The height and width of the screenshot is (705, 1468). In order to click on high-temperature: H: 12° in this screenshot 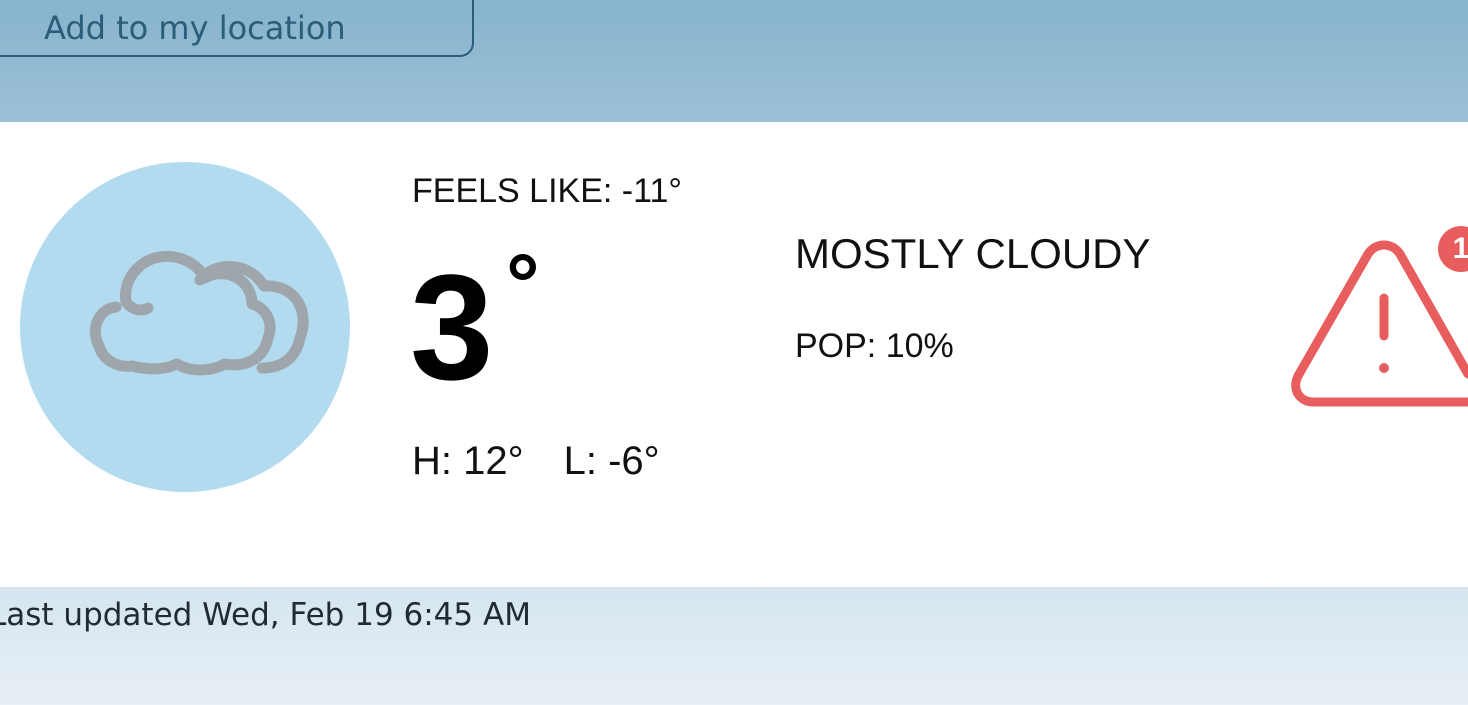, I will do `click(468, 461)`.